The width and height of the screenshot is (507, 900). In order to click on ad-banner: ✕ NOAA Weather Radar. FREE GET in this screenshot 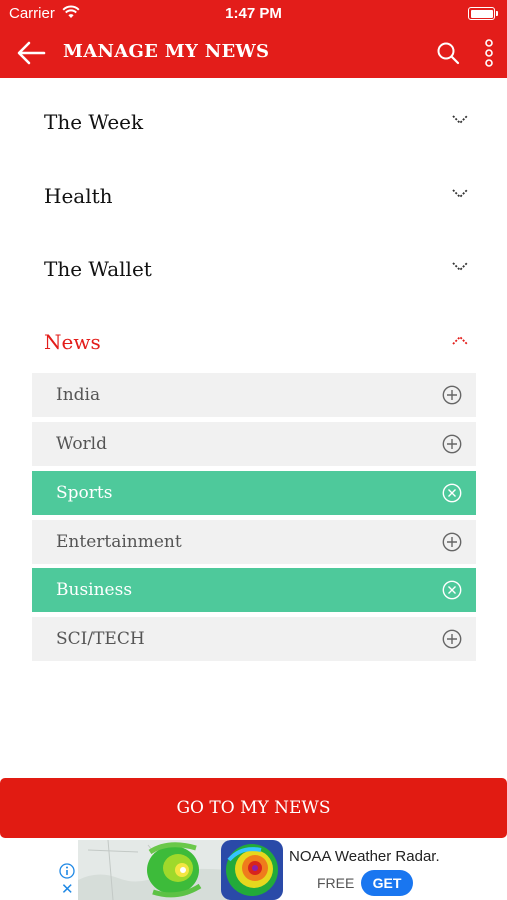, I will do `click(254, 870)`.